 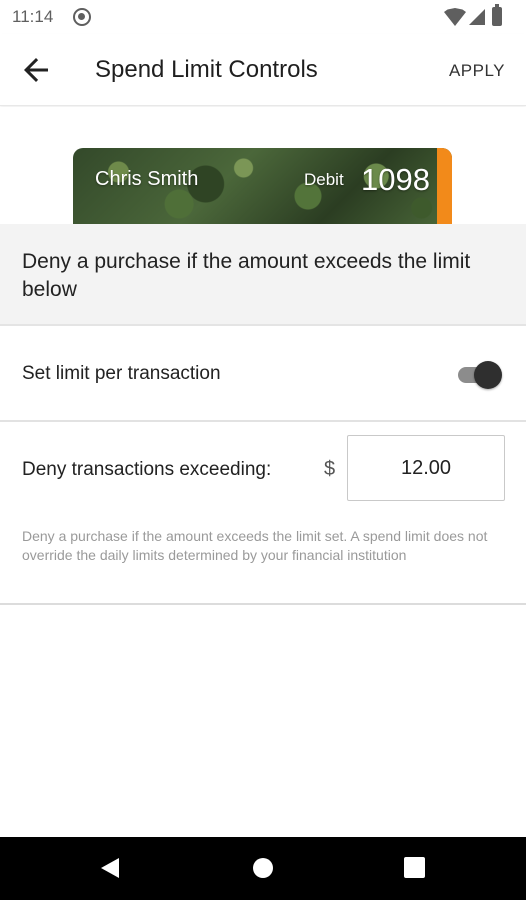 What do you see at coordinates (324, 179) in the screenshot?
I see `card-type: Debit` at bounding box center [324, 179].